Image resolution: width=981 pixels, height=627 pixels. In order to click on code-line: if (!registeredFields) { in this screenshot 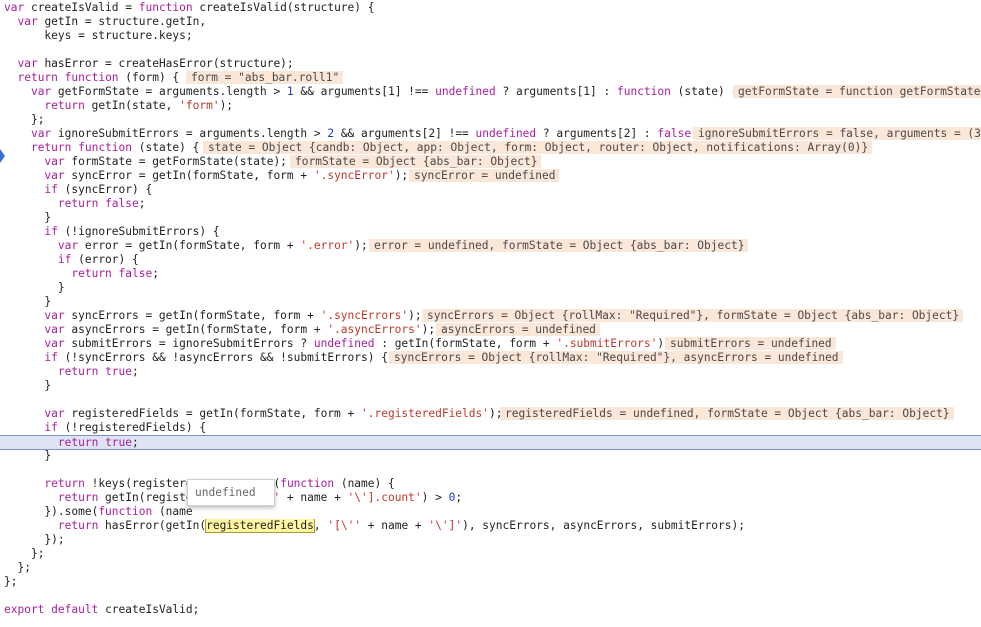, I will do `click(490, 428)`.